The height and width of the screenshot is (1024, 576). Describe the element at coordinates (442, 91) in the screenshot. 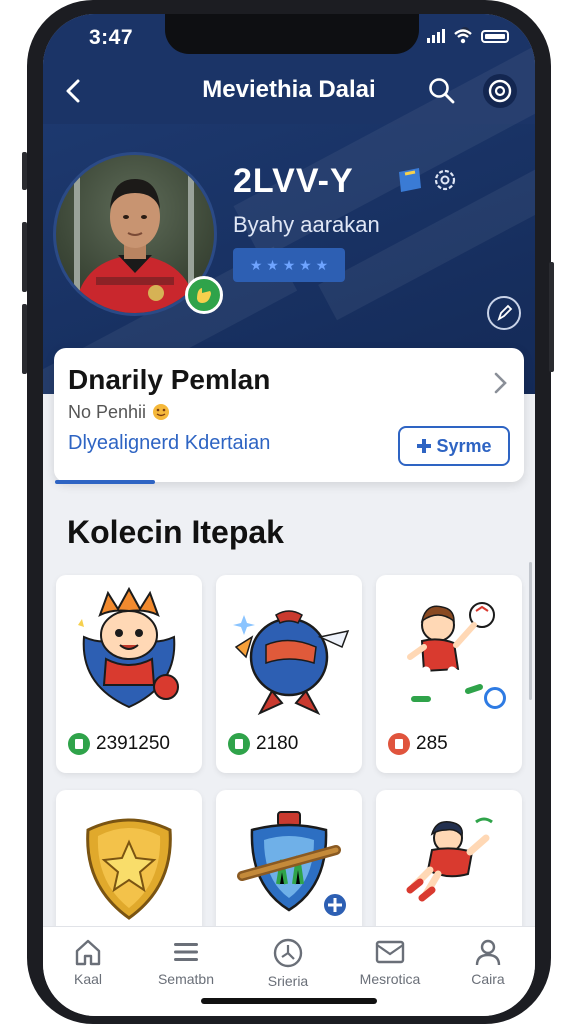

I see `search-icon` at that location.